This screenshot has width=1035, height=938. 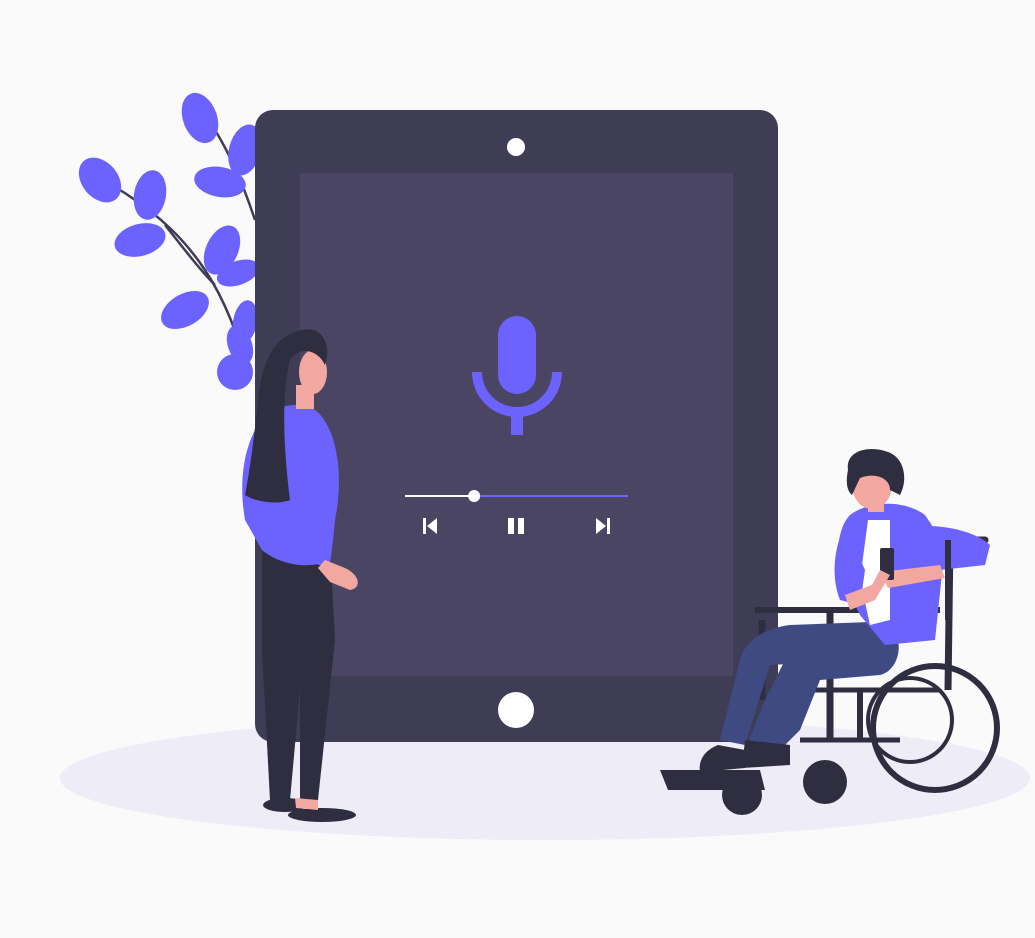 What do you see at coordinates (516, 147) in the screenshot?
I see `camera-icon` at bounding box center [516, 147].